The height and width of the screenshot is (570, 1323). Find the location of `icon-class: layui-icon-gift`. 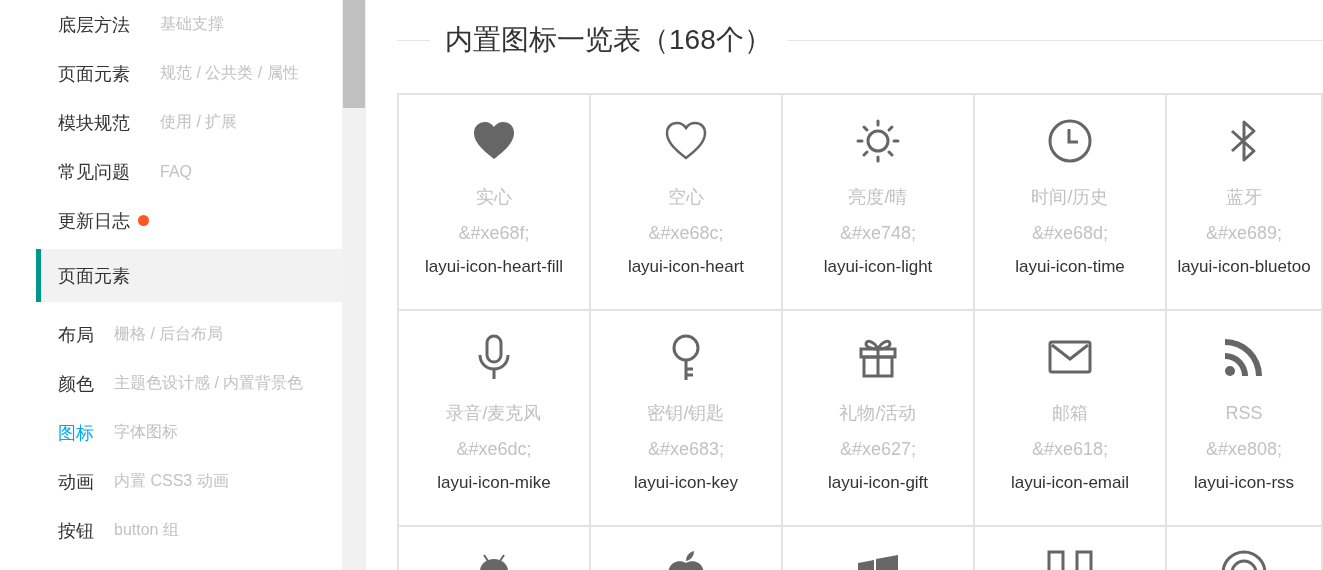

icon-class: layui-icon-gift is located at coordinates (878, 483).